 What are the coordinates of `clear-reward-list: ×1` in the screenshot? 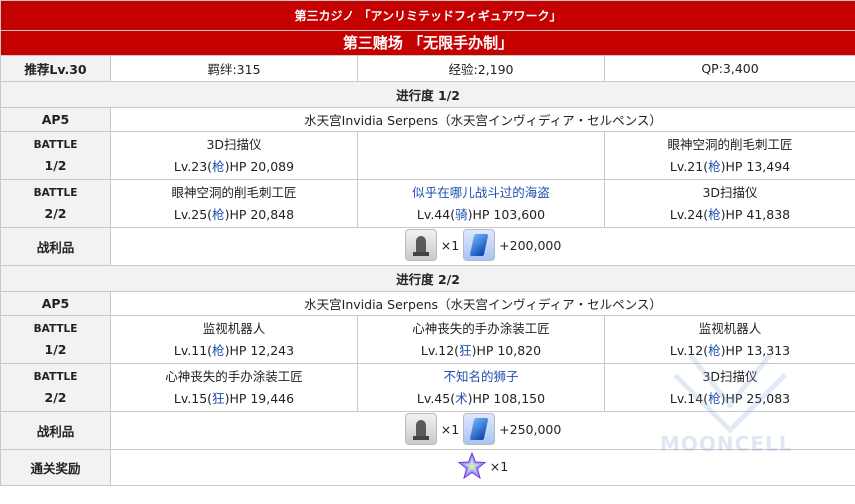 It's located at (483, 466).